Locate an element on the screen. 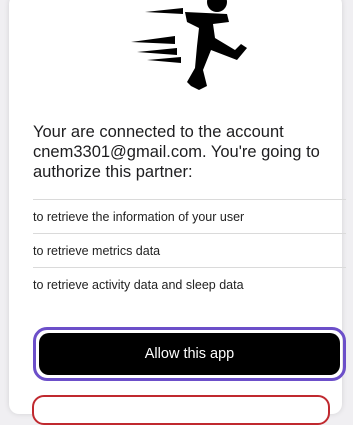  permission-item: to retrieve metrics data is located at coordinates (189, 250).